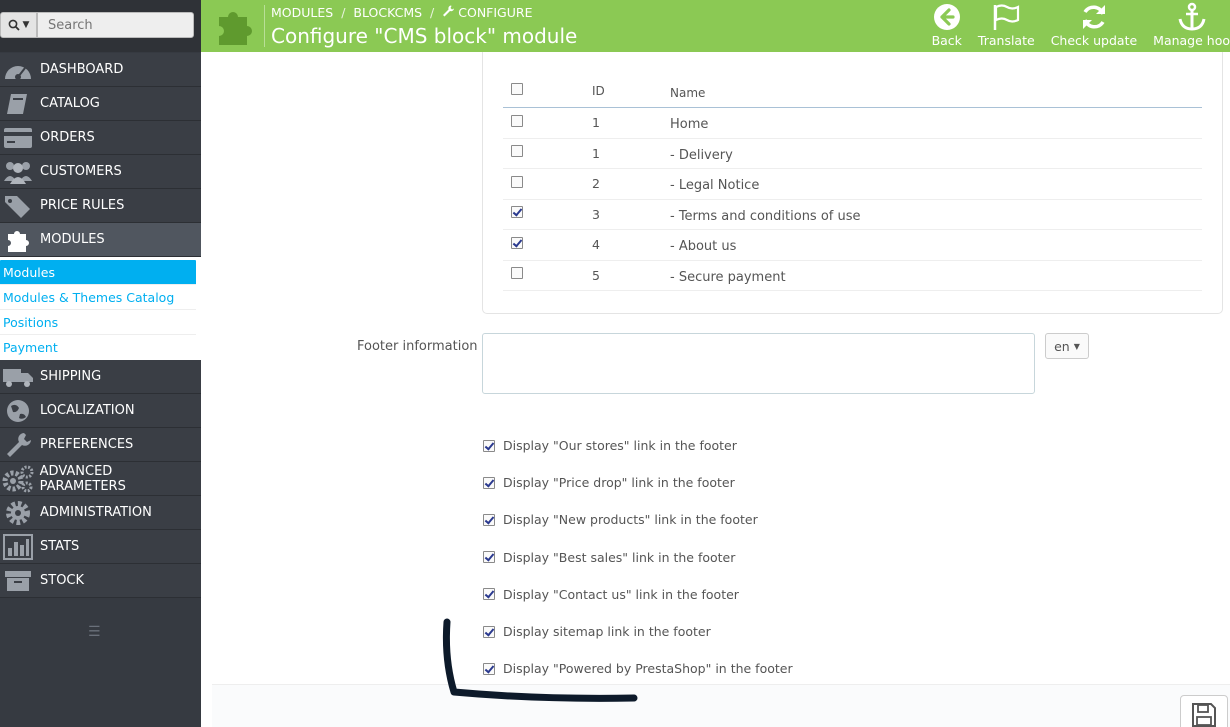  I want to click on cell-name: - Secure payment, so click(728, 277).